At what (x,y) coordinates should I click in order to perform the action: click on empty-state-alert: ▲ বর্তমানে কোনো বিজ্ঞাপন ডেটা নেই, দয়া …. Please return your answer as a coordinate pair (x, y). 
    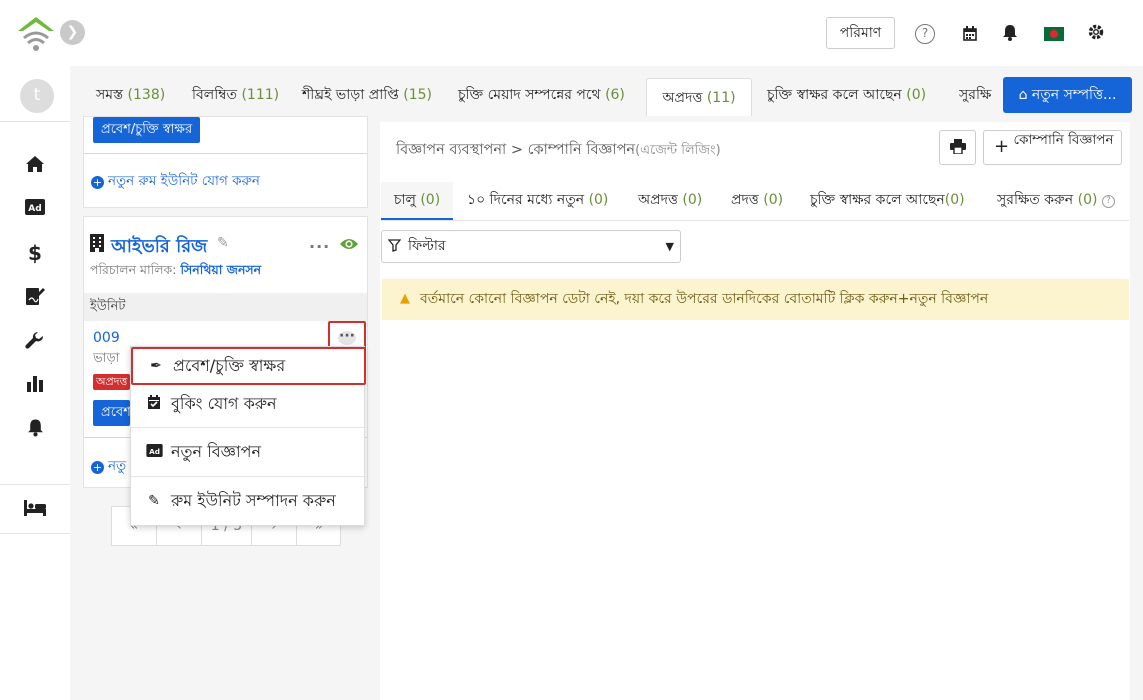
    Looking at the image, I should click on (755, 299).